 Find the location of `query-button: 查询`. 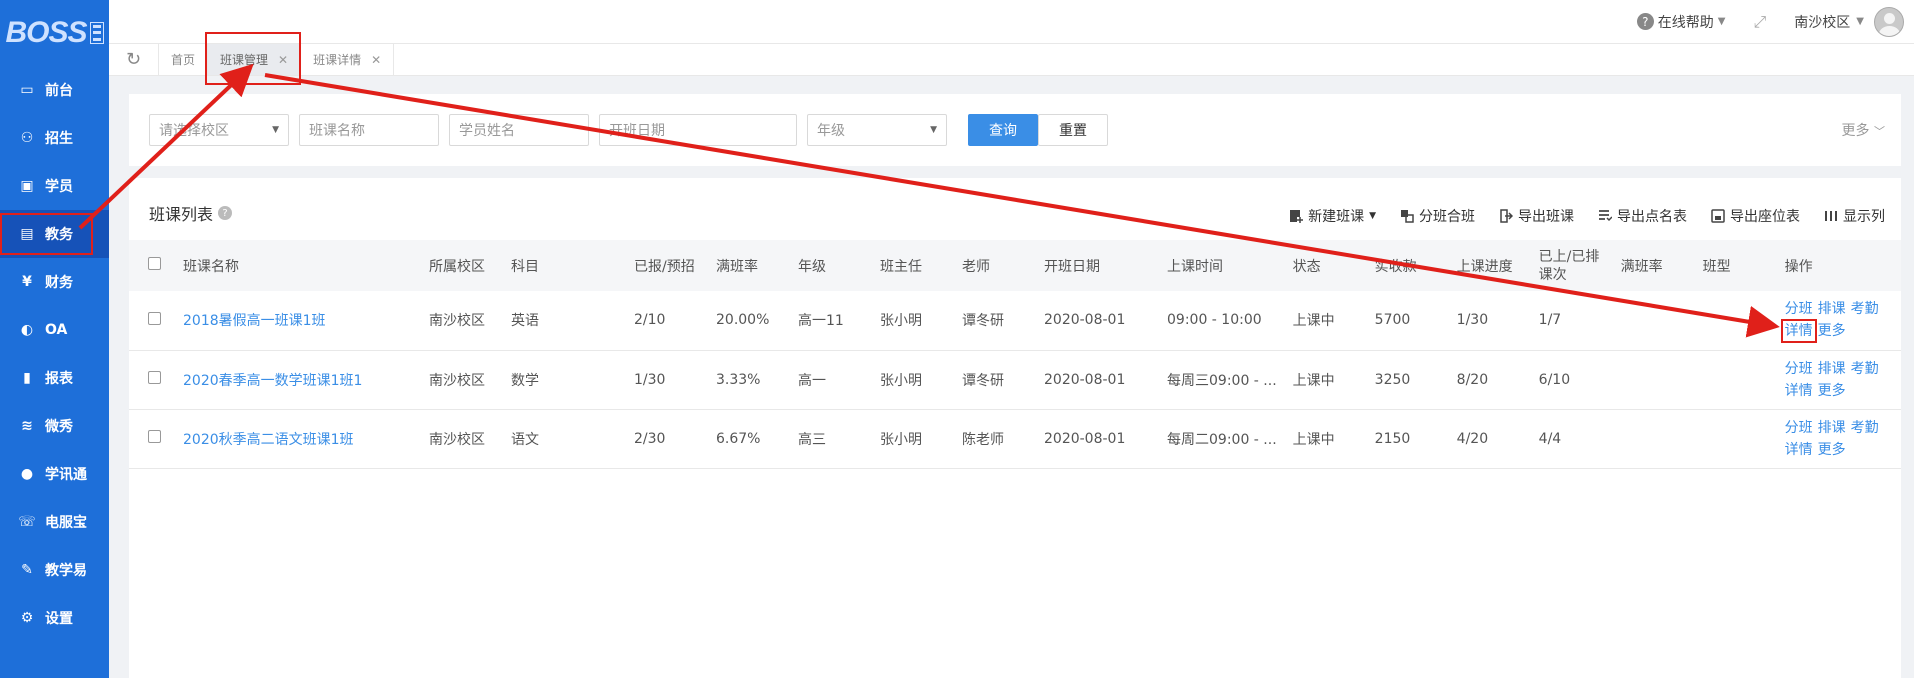

query-button: 查询 is located at coordinates (1003, 130).